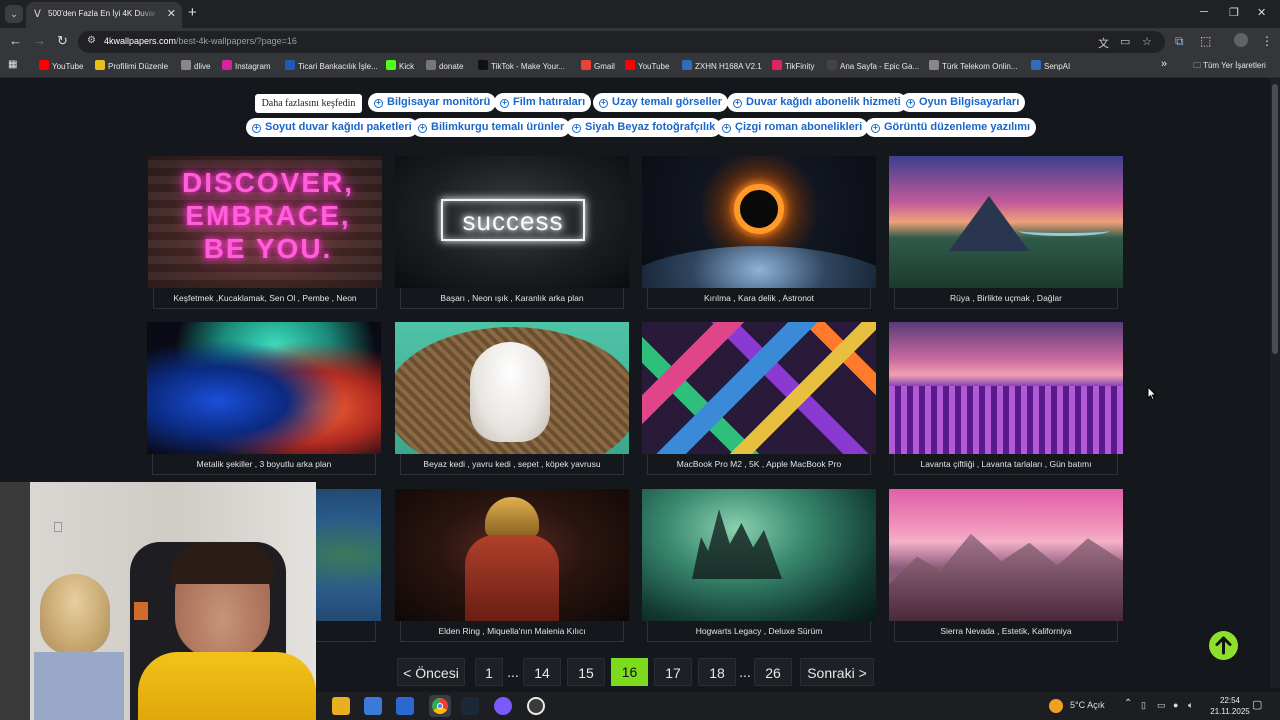 The height and width of the screenshot is (720, 1280). What do you see at coordinates (543, 102) in the screenshot?
I see `suggestion-chip: + Film hatıraları` at bounding box center [543, 102].